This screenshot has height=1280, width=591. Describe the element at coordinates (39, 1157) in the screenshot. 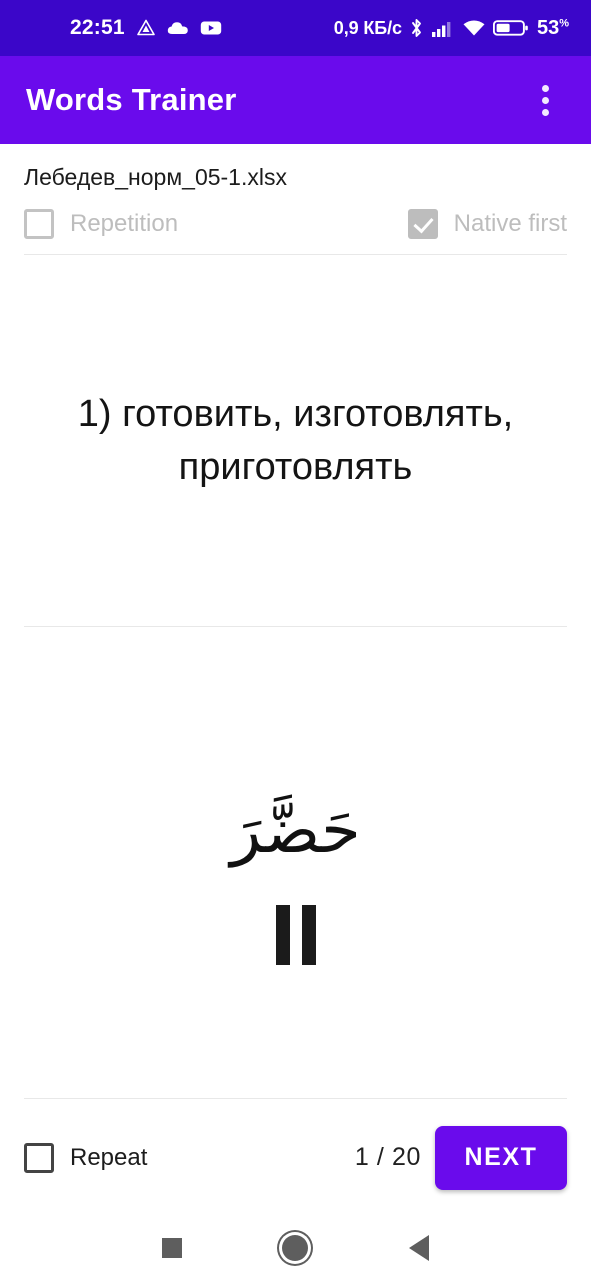

I see `checkbox-repeat-box` at that location.